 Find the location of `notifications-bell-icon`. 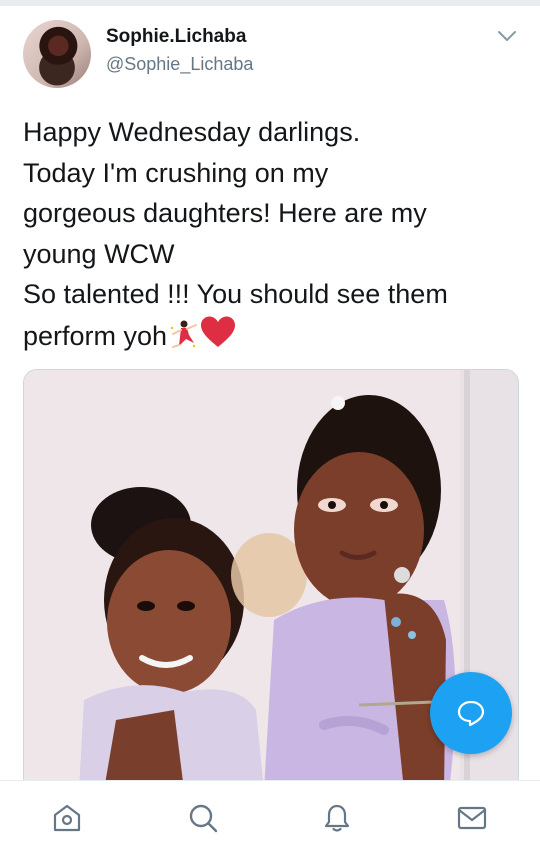

notifications-bell-icon is located at coordinates (337, 818).